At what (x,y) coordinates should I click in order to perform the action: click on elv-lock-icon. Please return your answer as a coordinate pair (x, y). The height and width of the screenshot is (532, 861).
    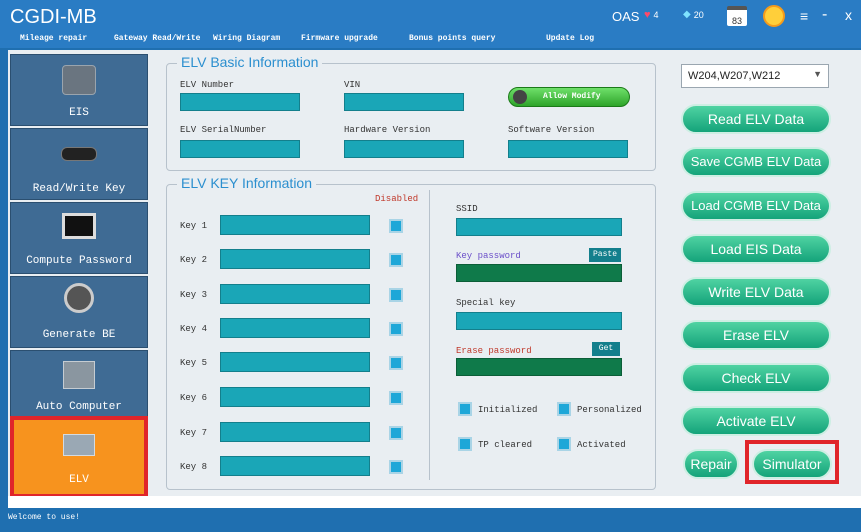
    Looking at the image, I should click on (79, 445).